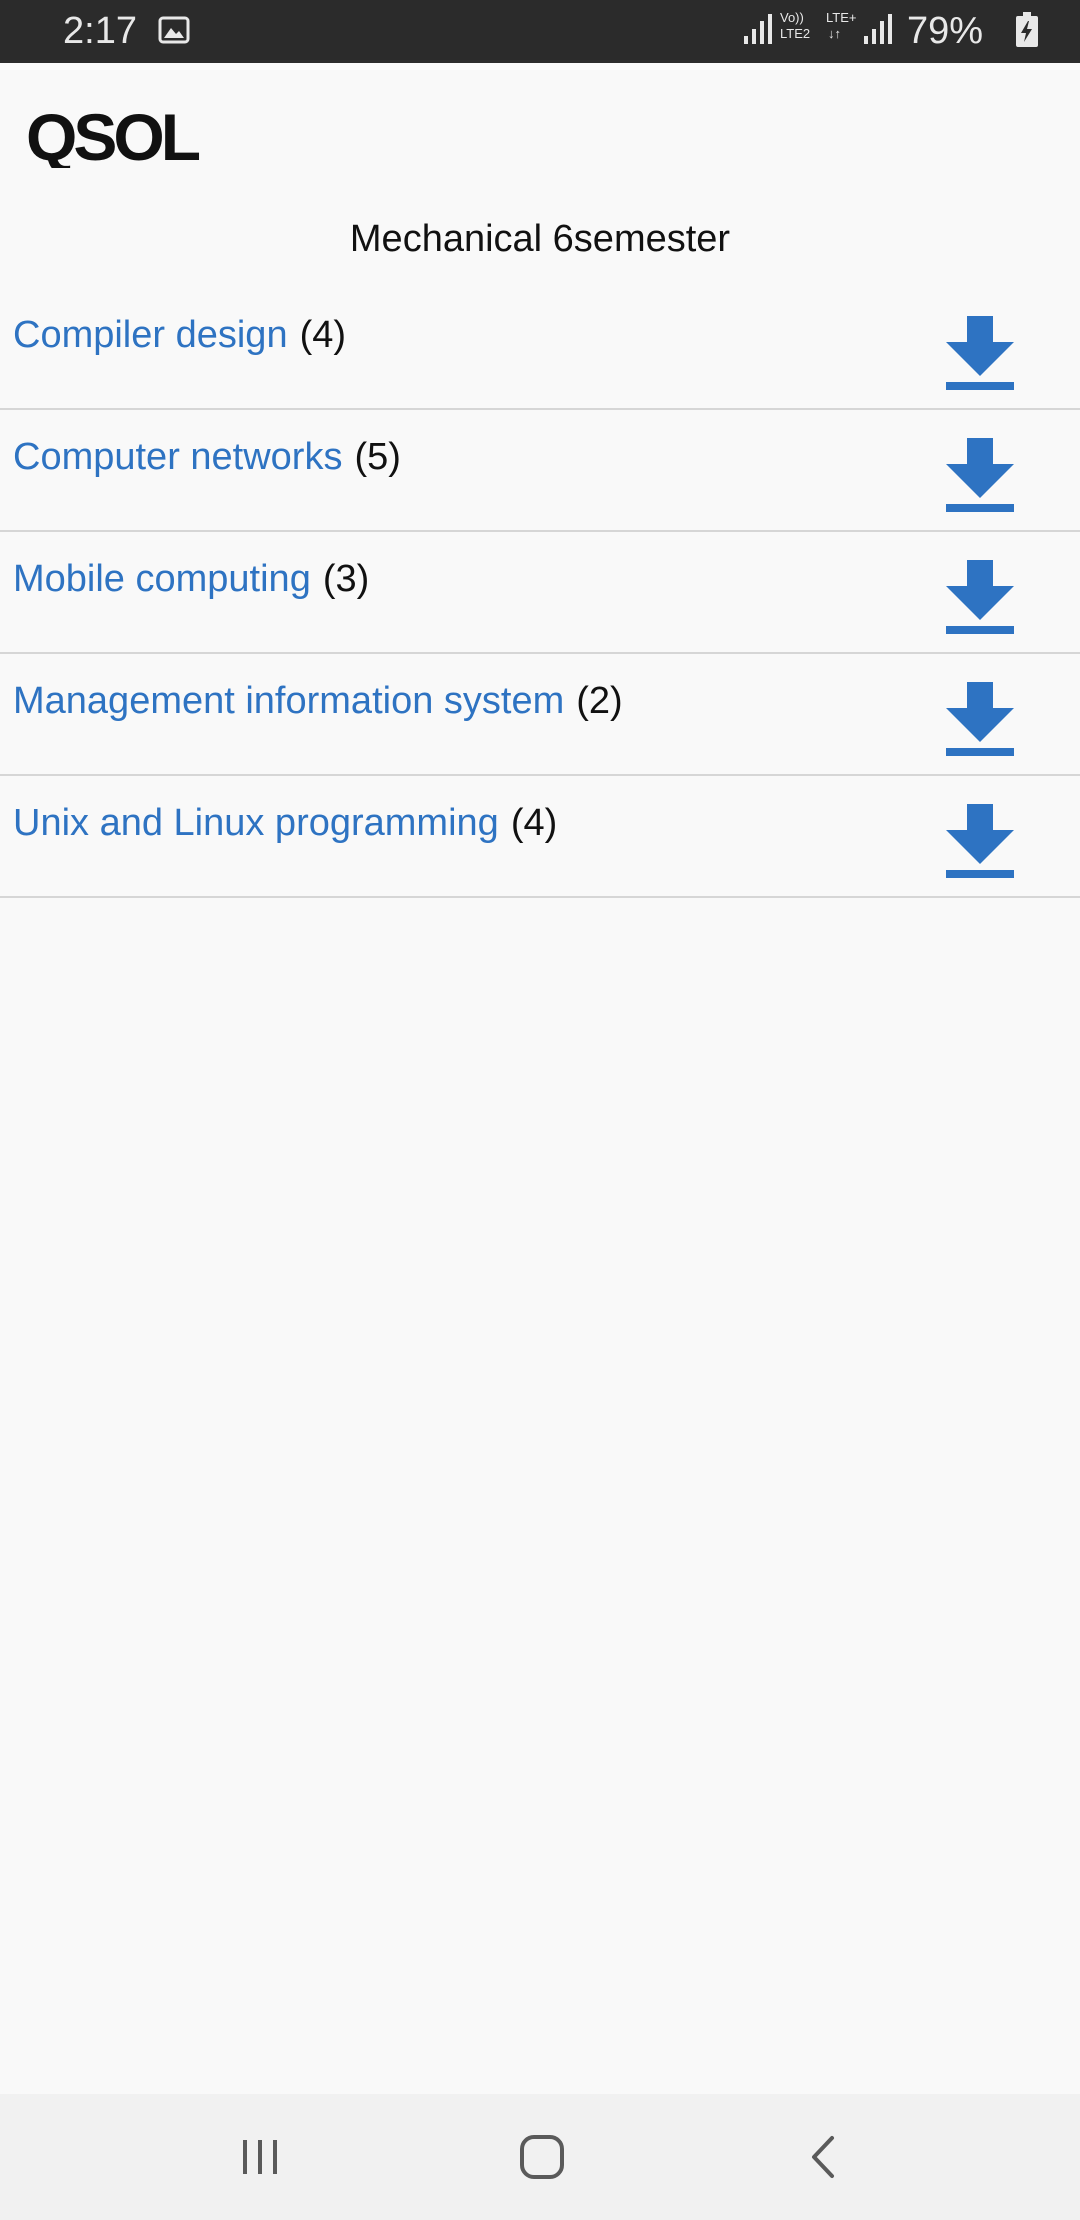 This screenshot has width=1080, height=2220. I want to click on subject-link: Unix and Linux programming, so click(256, 823).